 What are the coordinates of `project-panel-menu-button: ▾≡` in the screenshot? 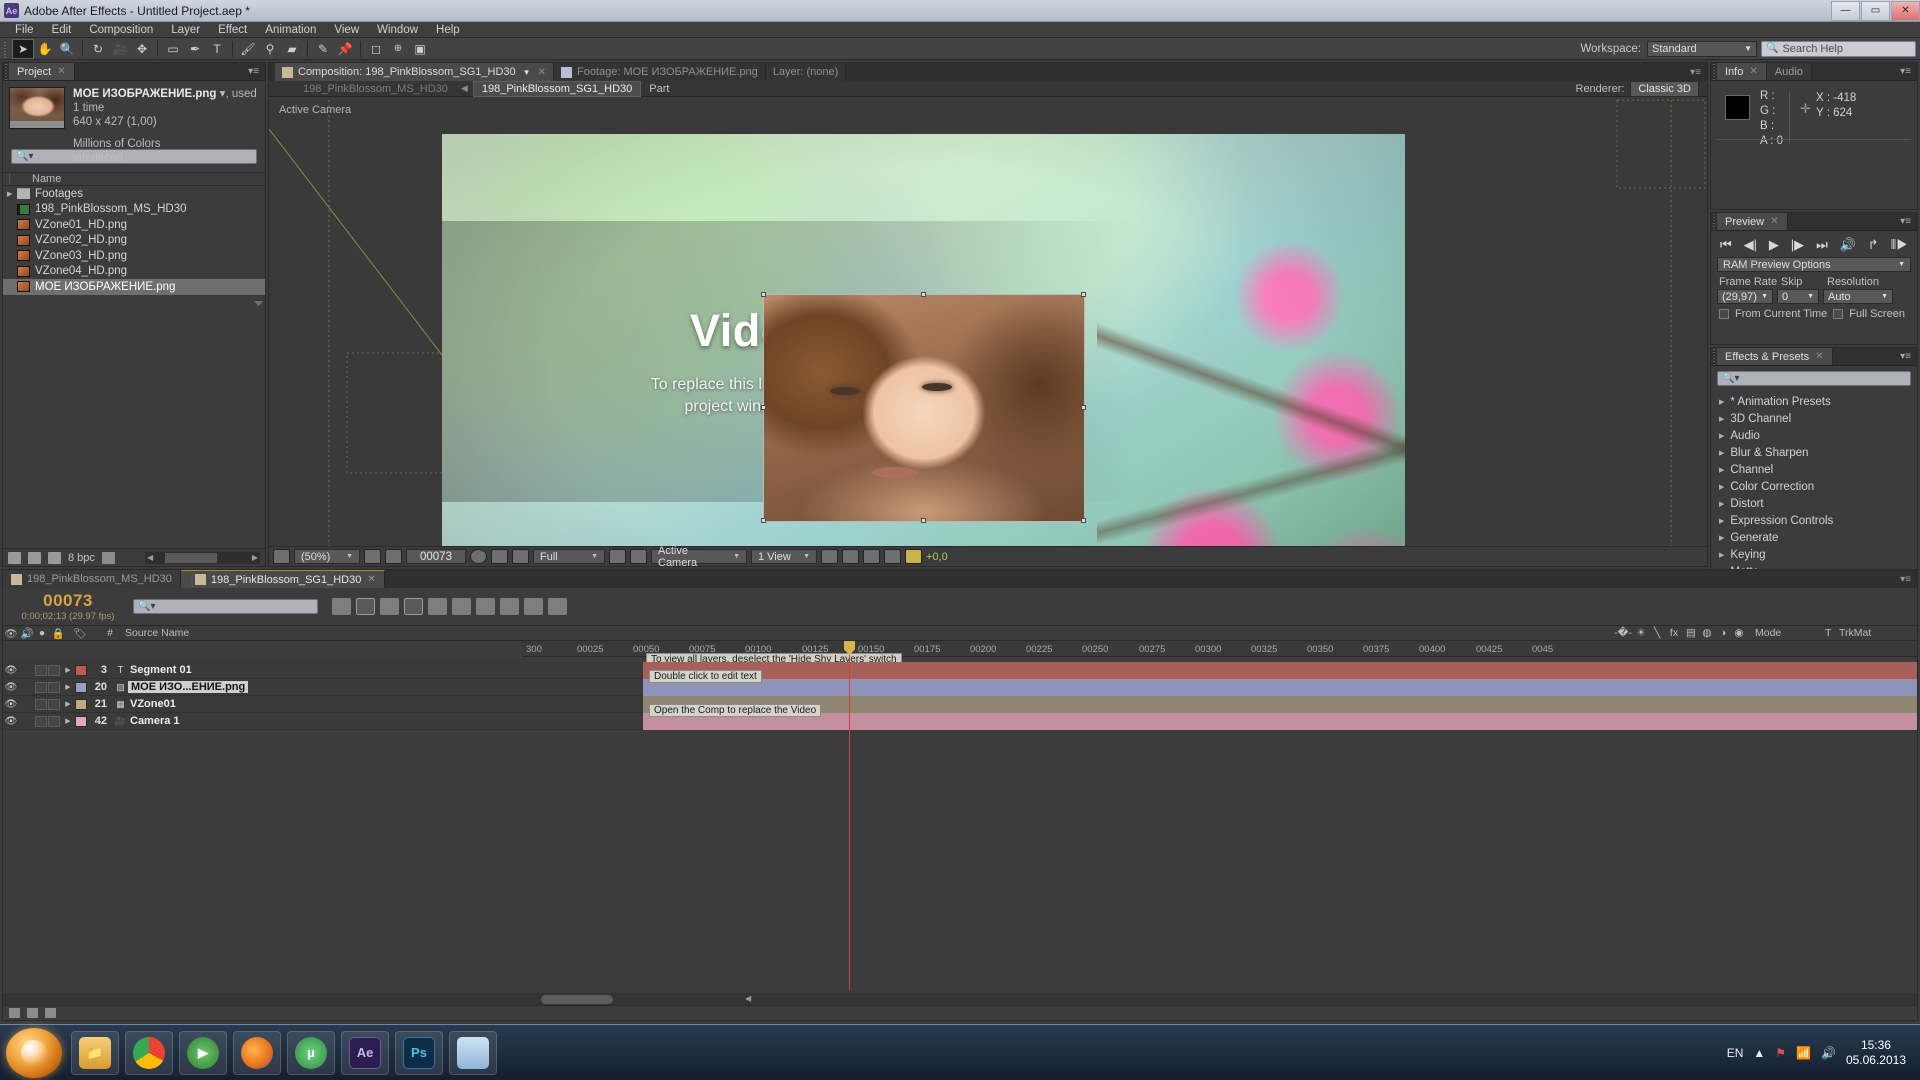 It's located at (253, 71).